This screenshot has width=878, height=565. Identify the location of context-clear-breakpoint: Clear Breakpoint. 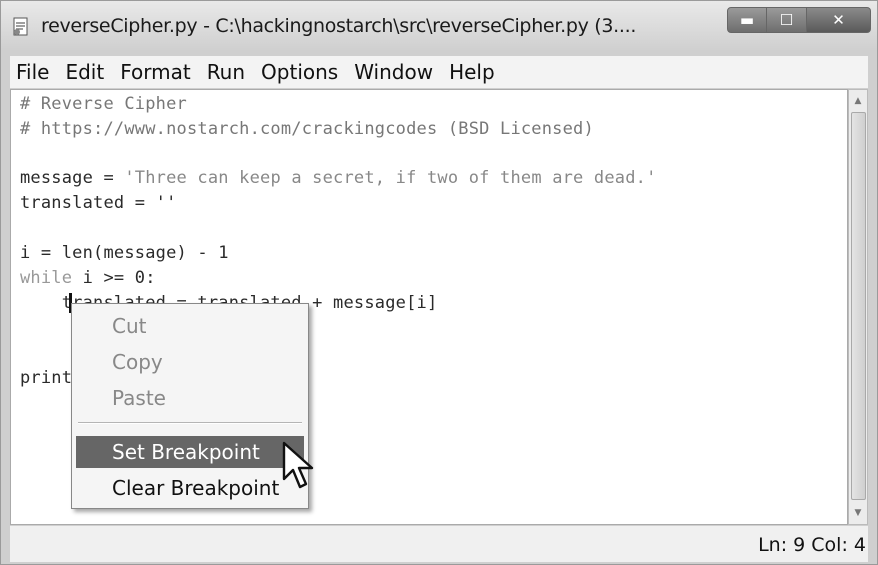
(190, 488).